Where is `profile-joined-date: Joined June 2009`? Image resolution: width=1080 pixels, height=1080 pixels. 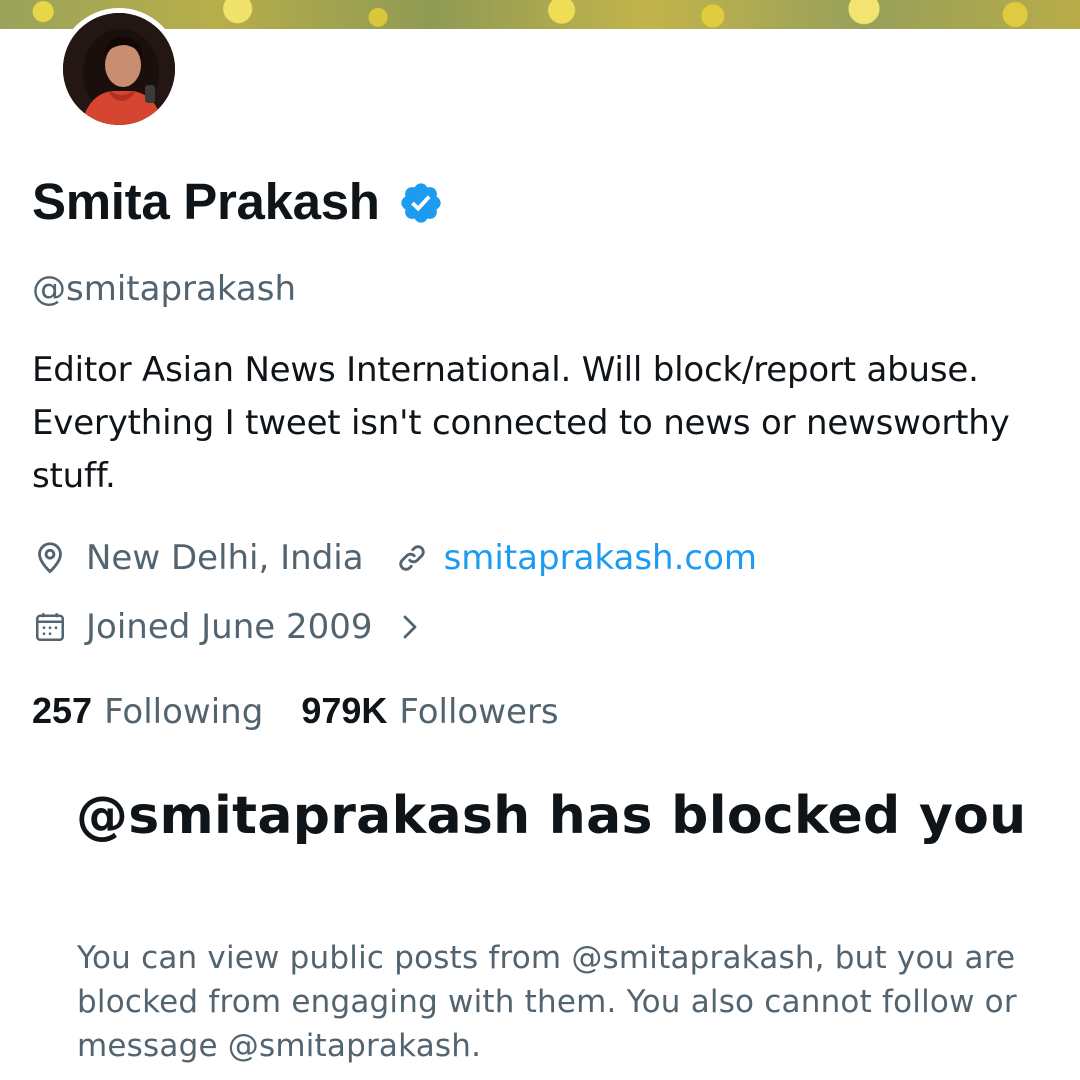 profile-joined-date: Joined June 2009 is located at coordinates (229, 627).